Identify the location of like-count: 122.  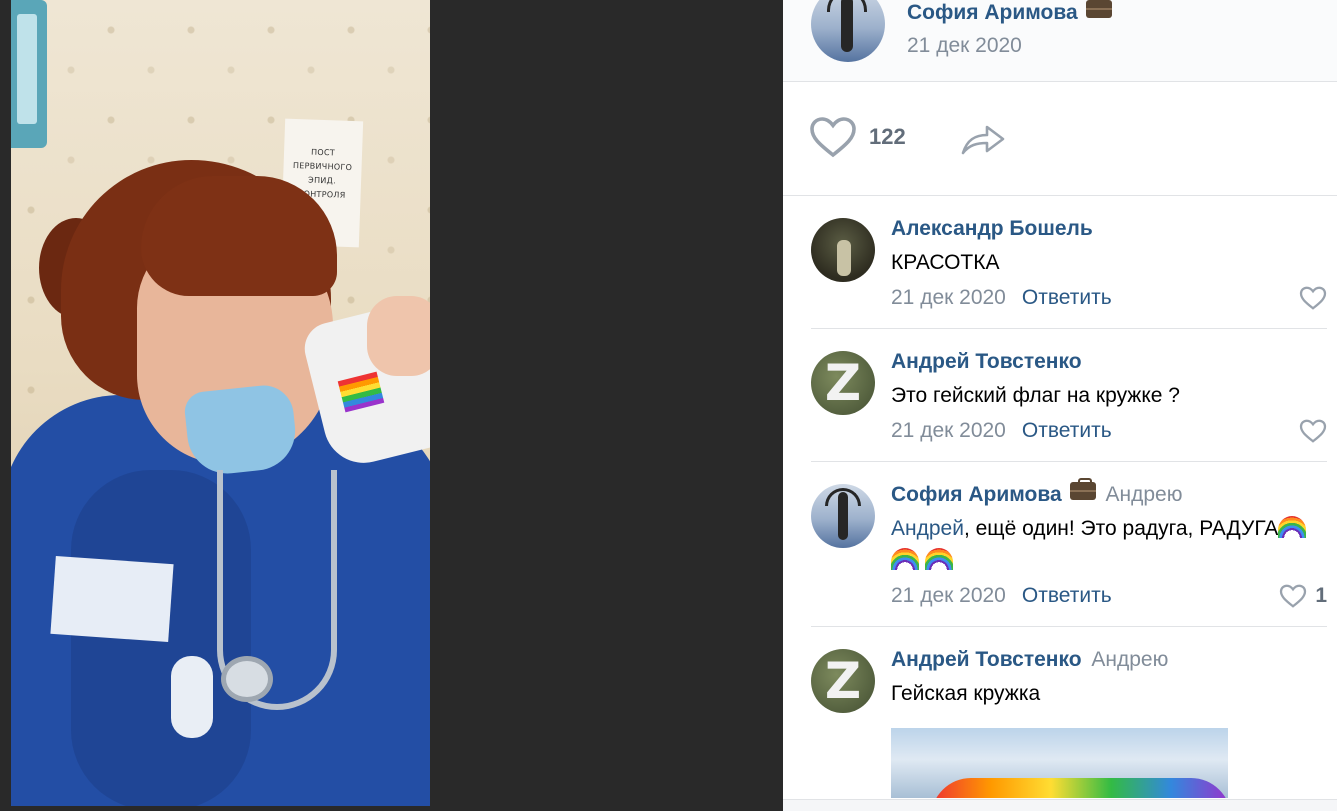
(887, 136).